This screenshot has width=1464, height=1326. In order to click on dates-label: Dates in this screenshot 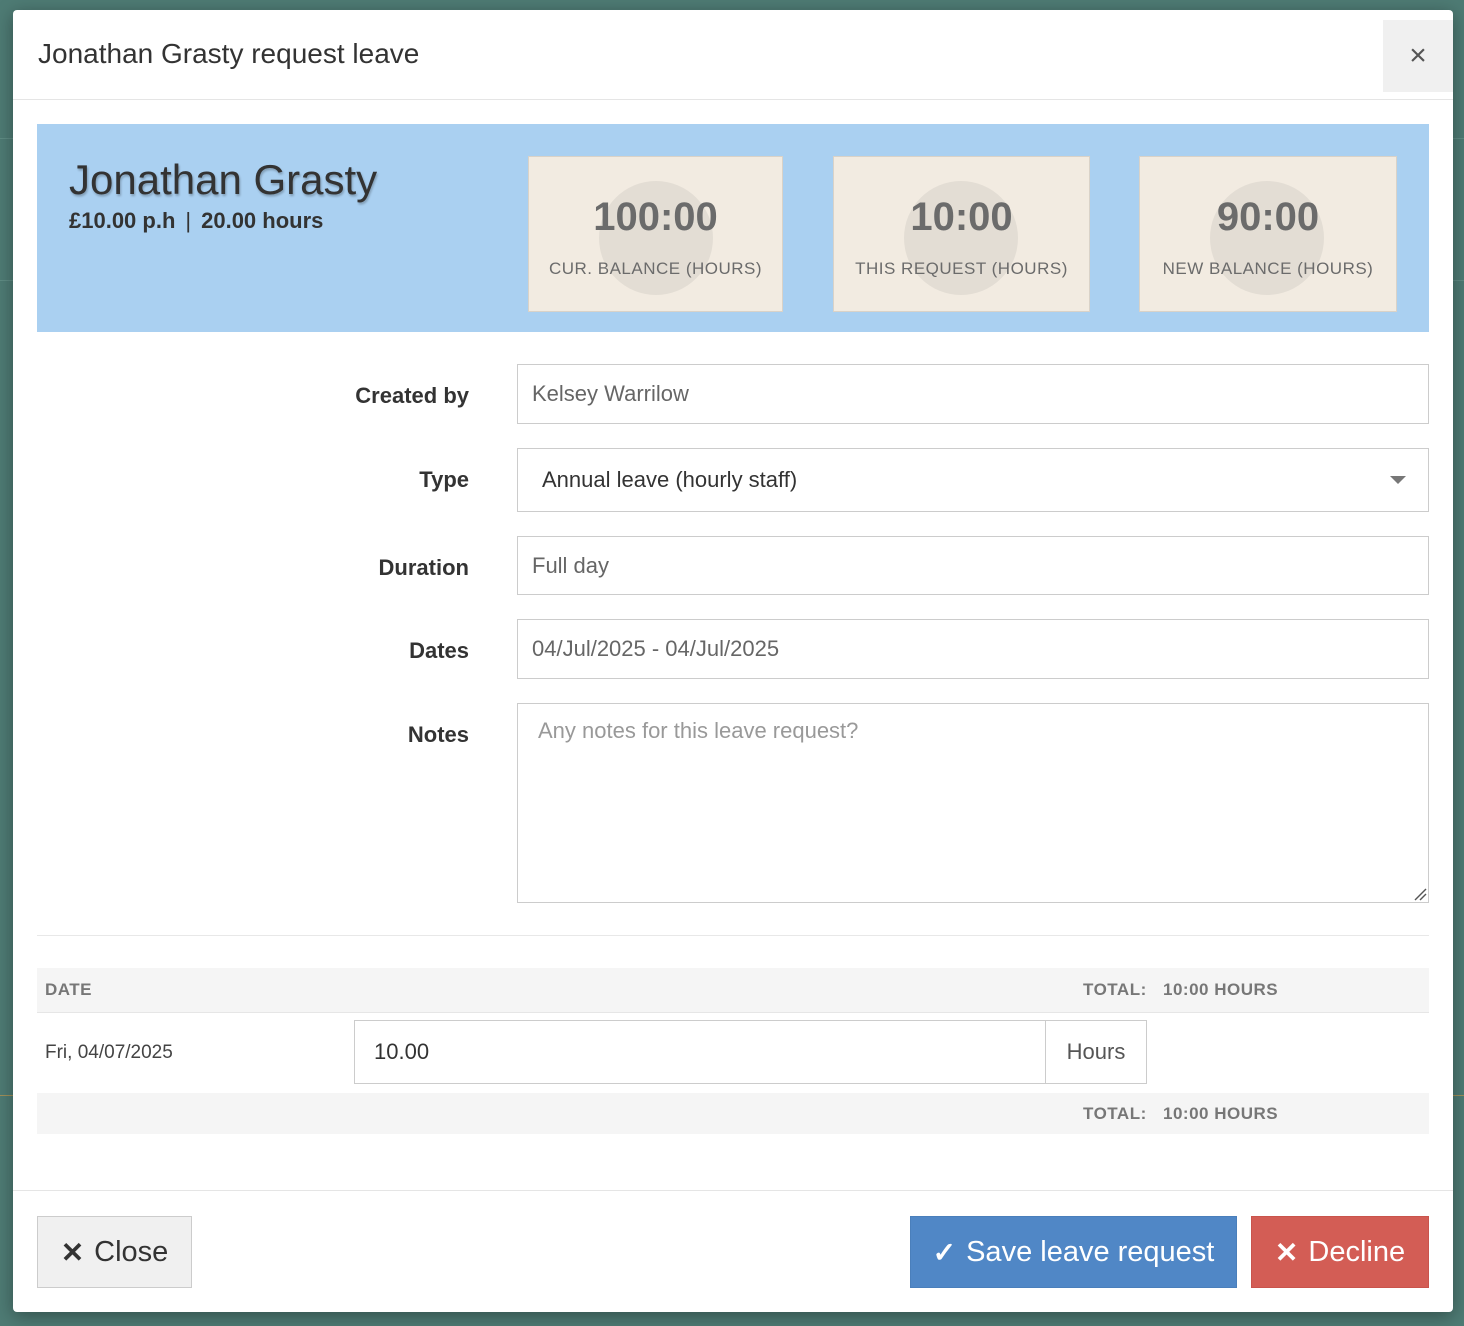, I will do `click(439, 650)`.